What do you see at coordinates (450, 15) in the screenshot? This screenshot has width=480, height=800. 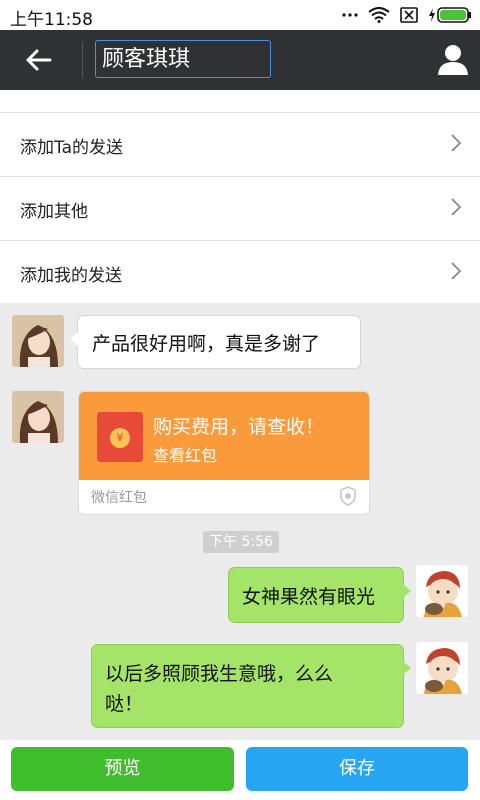 I see `battery-charging-icon` at bounding box center [450, 15].